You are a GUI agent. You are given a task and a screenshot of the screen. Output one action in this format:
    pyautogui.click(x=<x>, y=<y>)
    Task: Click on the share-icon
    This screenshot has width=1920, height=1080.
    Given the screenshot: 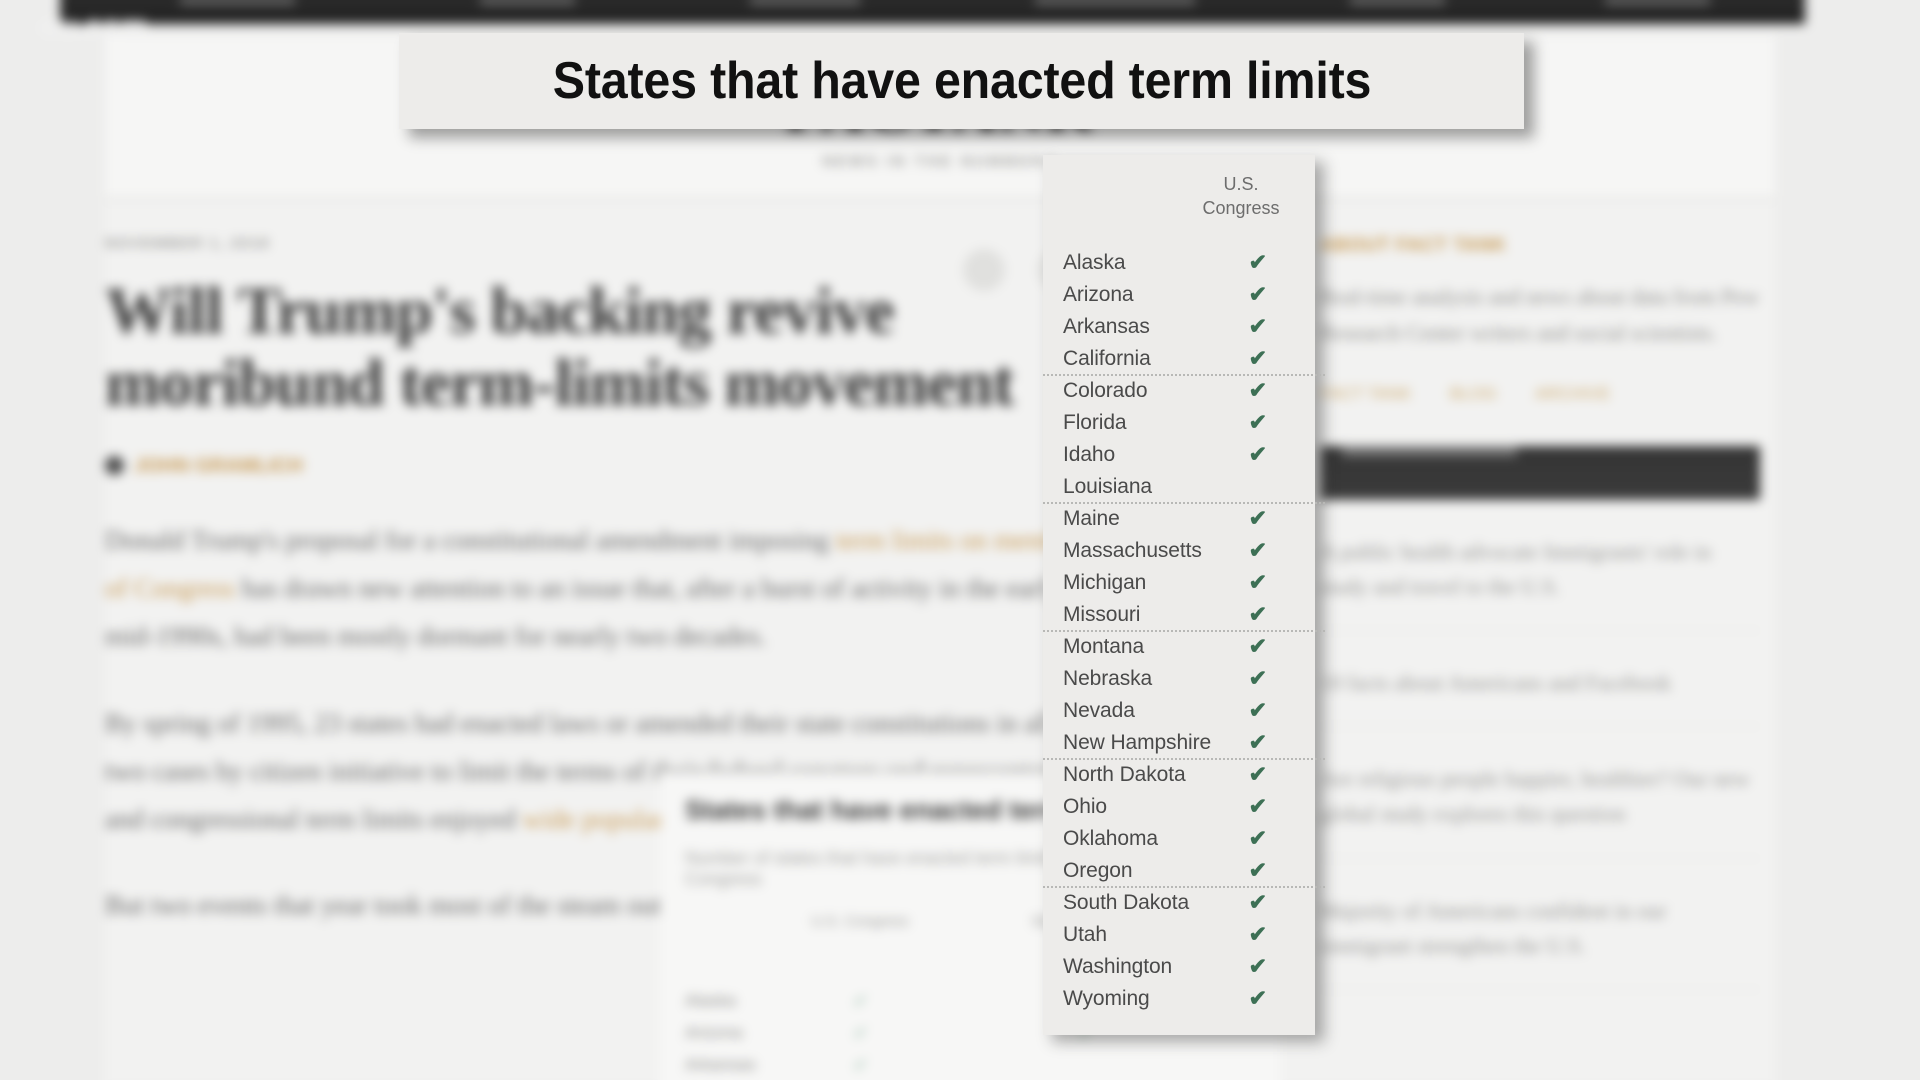 What is the action you would take?
    pyautogui.click(x=984, y=270)
    